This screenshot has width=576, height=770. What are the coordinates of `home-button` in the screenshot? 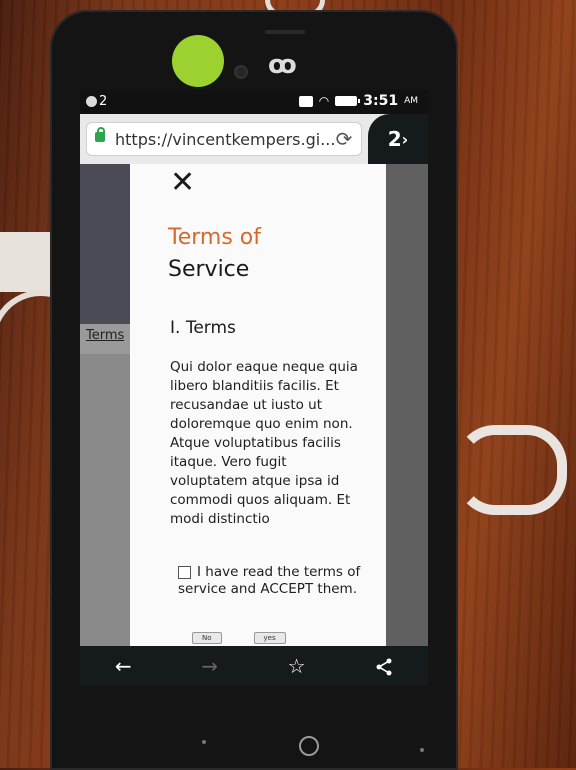 It's located at (309, 746).